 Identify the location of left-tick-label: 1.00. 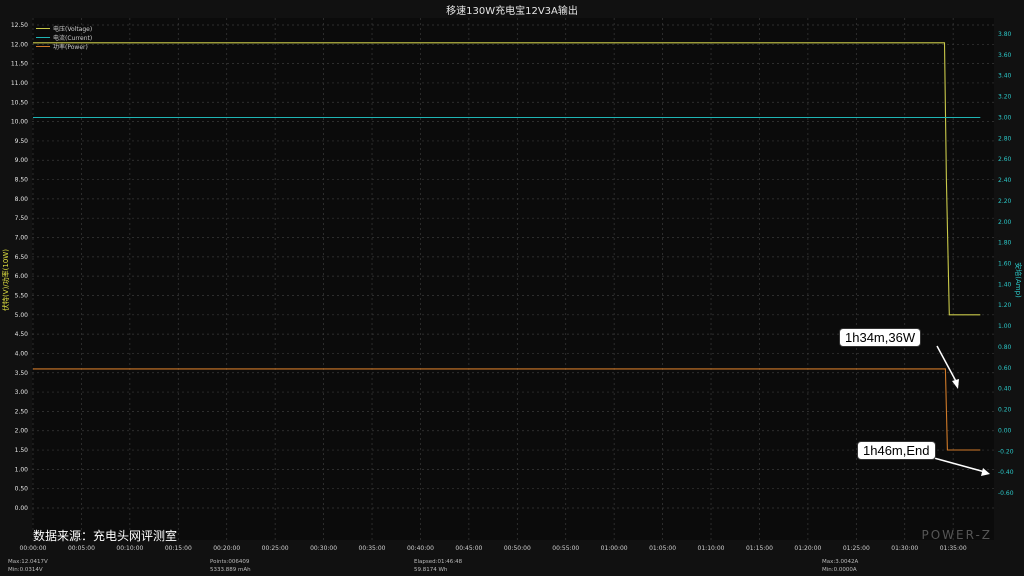
(22, 469).